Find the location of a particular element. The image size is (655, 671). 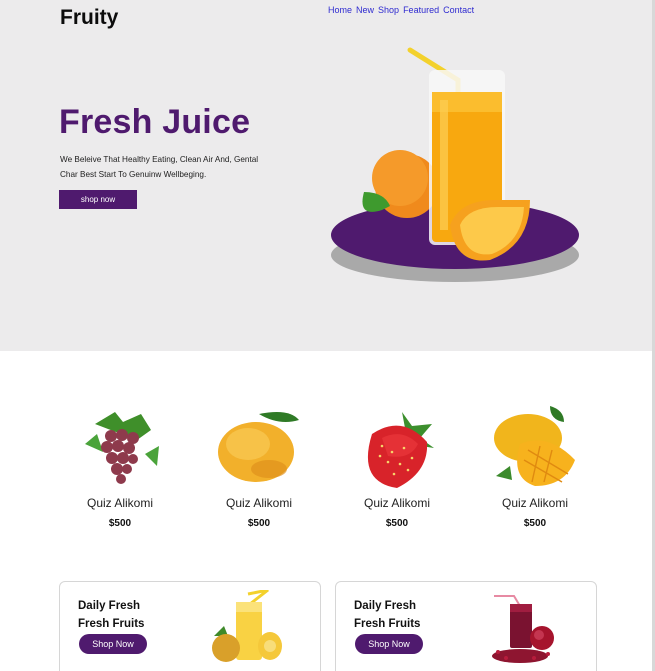

orange-juice-image is located at coordinates (455, 164).